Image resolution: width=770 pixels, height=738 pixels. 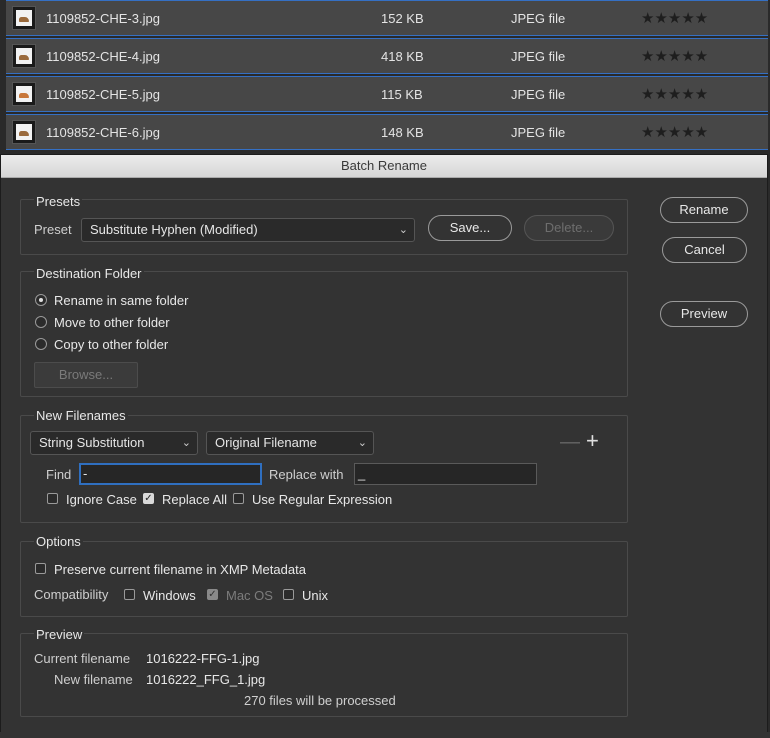 What do you see at coordinates (592, 441) in the screenshot?
I see `add-rule-plus-icon: +` at bounding box center [592, 441].